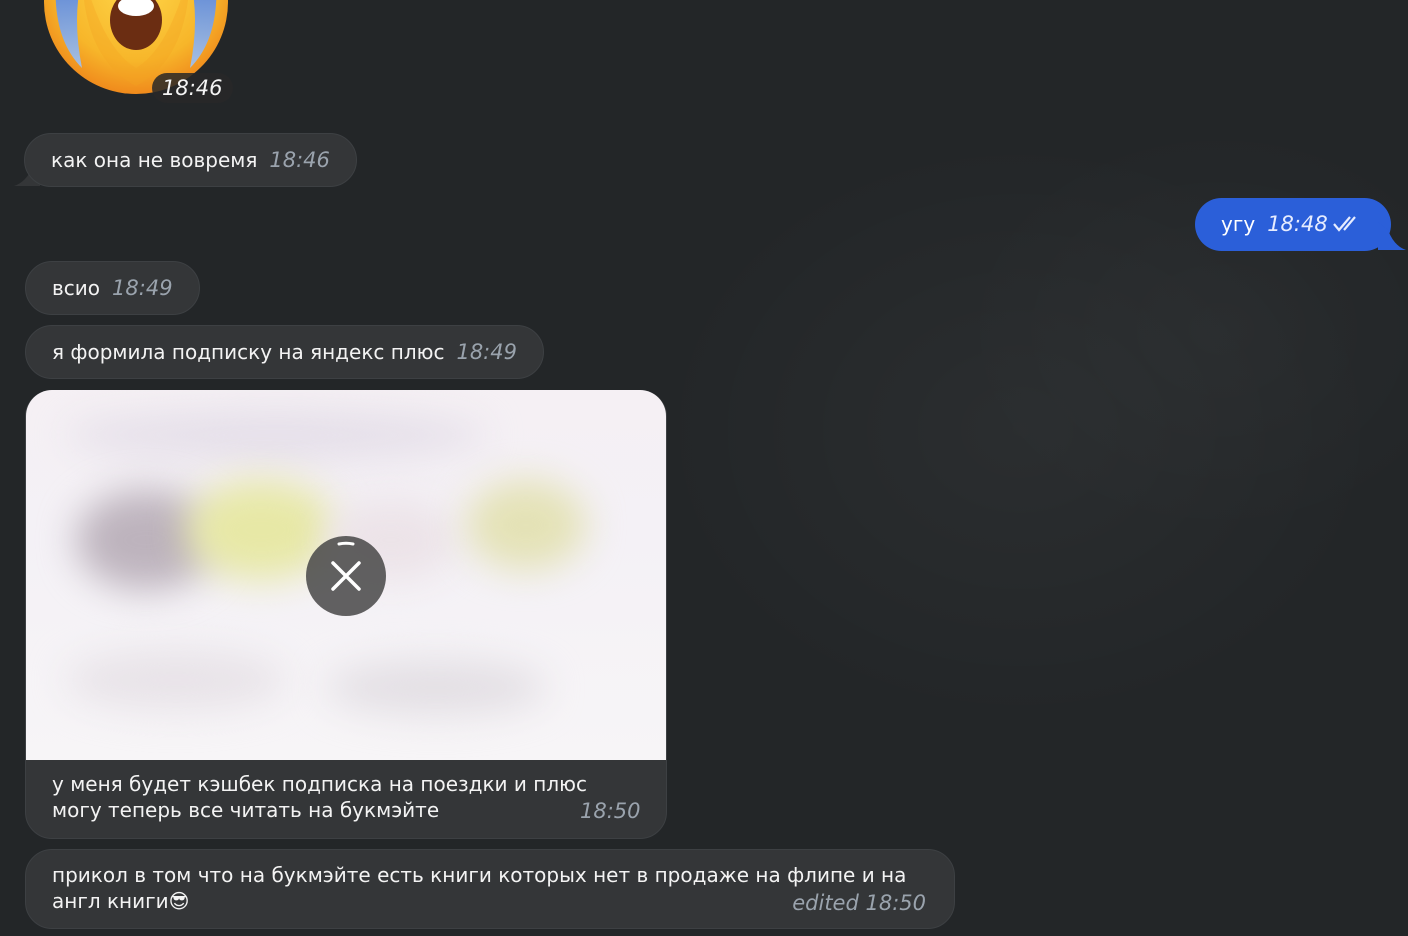  What do you see at coordinates (192, 88) in the screenshot?
I see `sticker-timestamp: 18:46` at bounding box center [192, 88].